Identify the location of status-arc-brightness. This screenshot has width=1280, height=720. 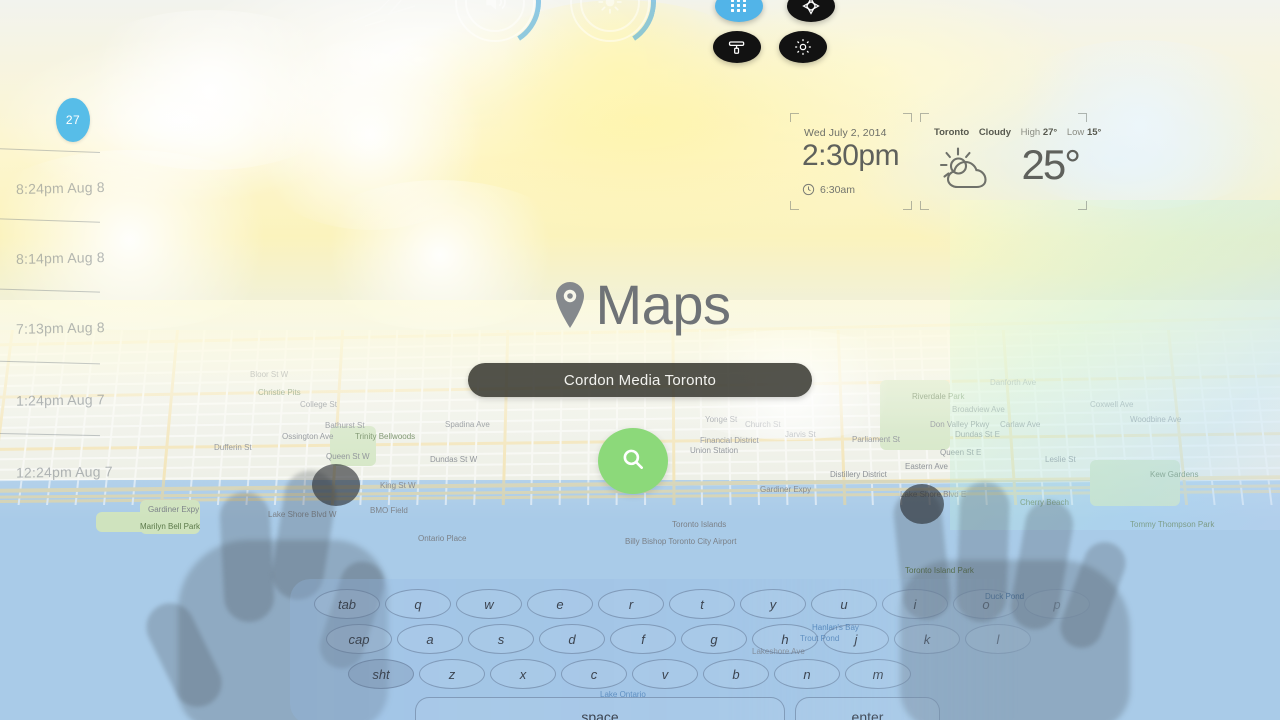
(610, 28).